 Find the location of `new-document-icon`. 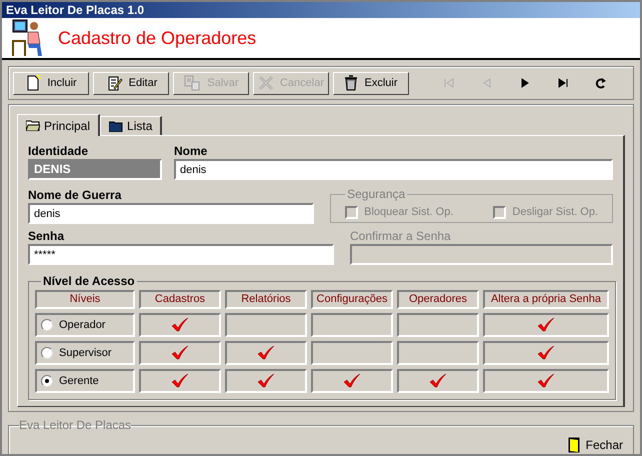

new-document-icon is located at coordinates (33, 83).